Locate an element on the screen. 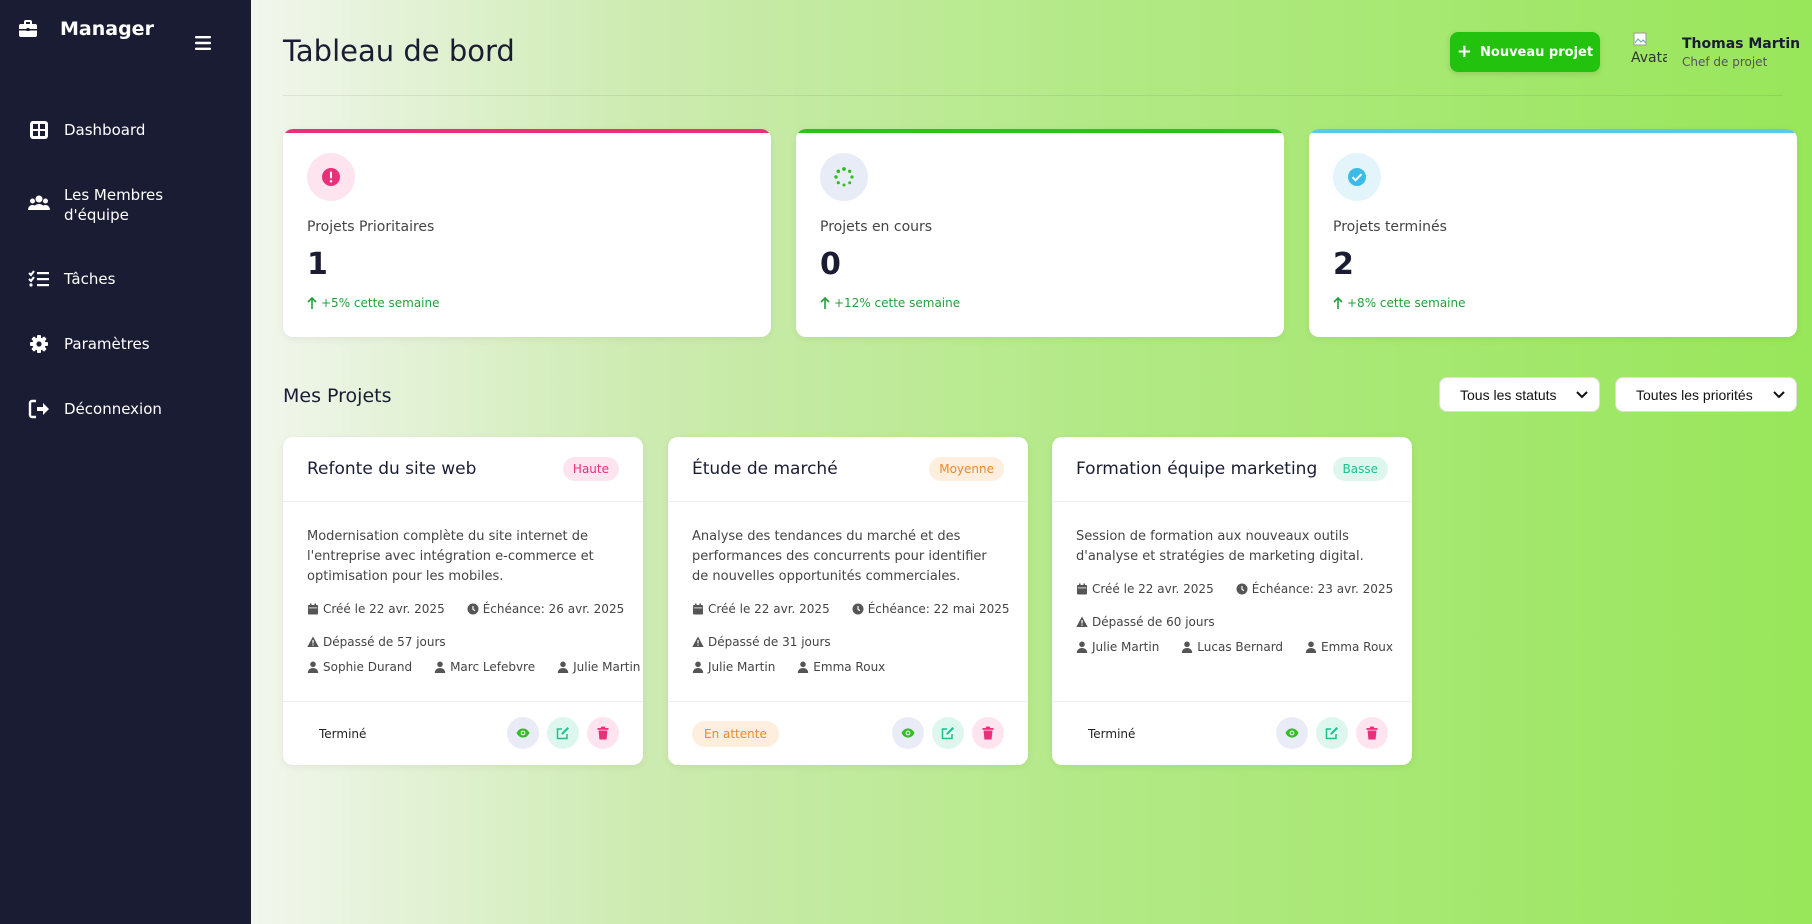 The width and height of the screenshot is (1812, 924). sidebar-item-label: Déconnexion is located at coordinates (113, 409).